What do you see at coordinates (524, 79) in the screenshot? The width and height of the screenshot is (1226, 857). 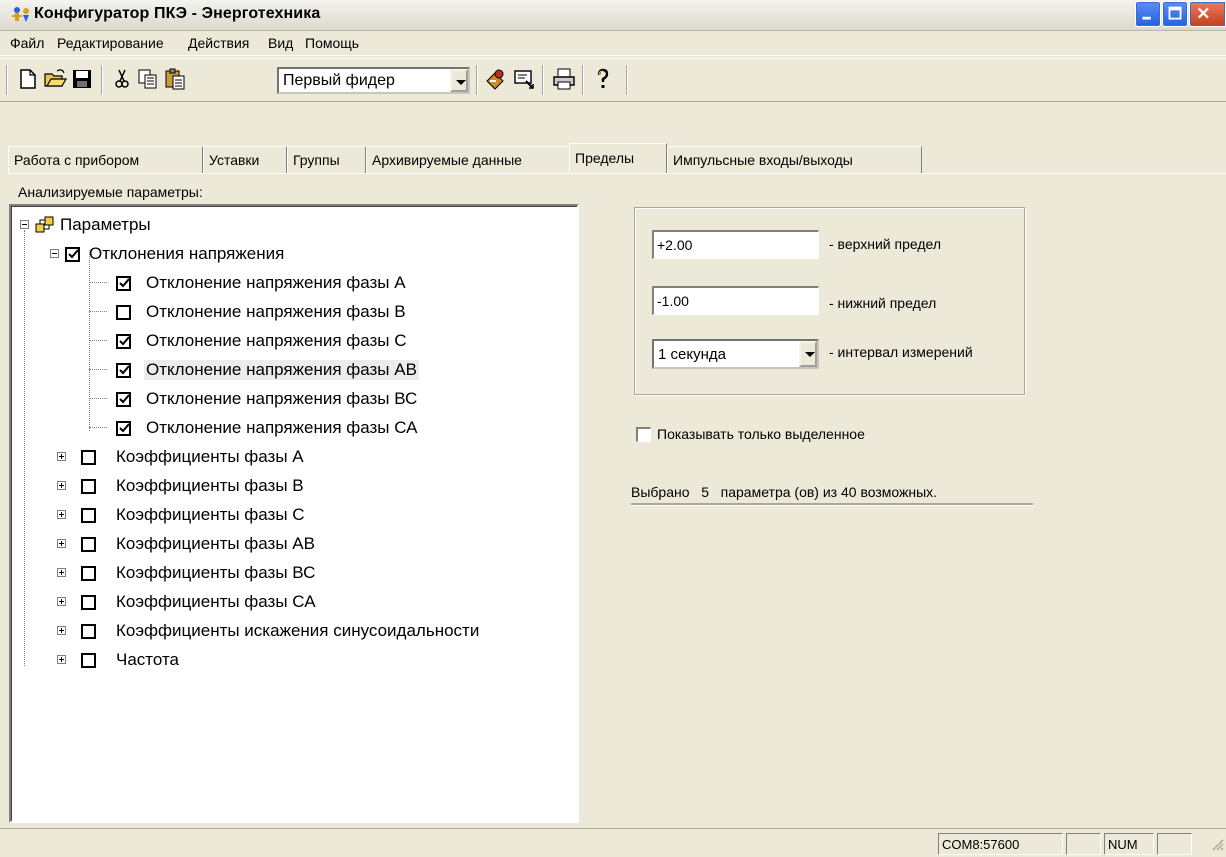 I see `device-write-icon` at bounding box center [524, 79].